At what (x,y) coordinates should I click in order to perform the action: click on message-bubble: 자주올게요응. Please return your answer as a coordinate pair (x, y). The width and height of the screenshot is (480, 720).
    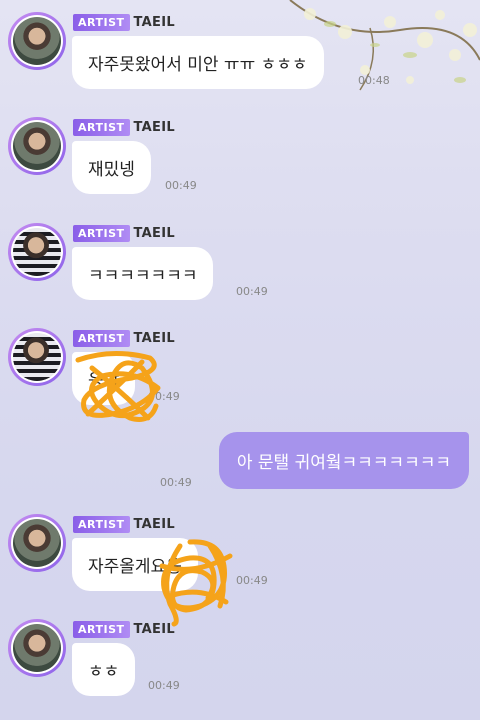
    Looking at the image, I should click on (135, 564).